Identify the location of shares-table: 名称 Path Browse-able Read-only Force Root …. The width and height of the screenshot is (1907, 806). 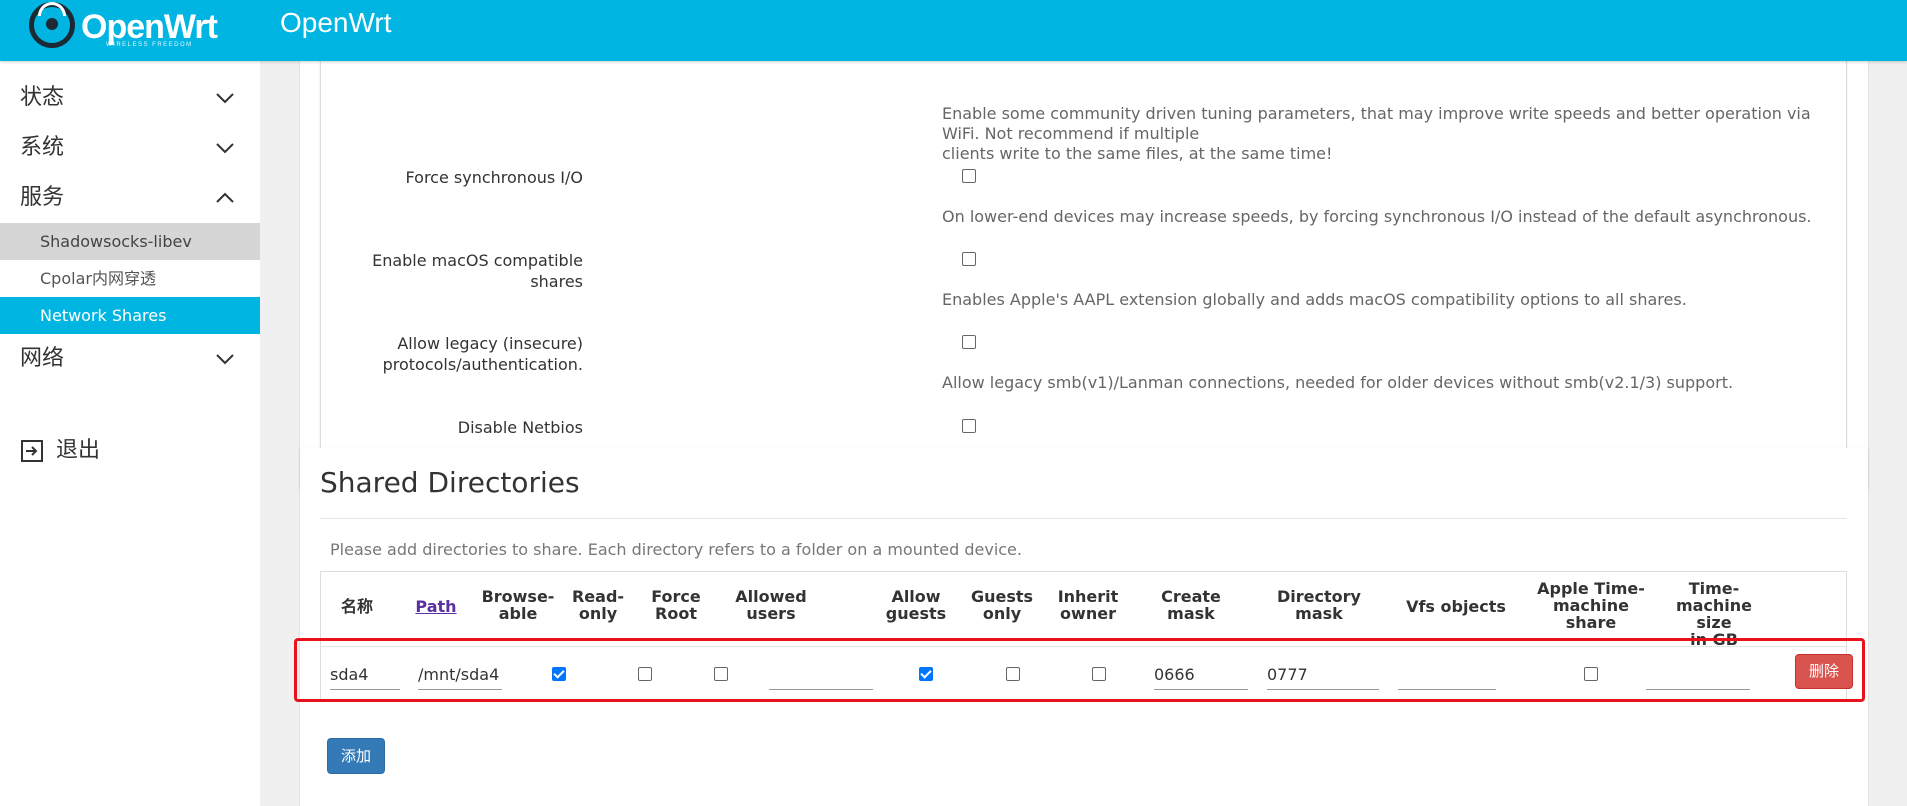
(1086, 636).